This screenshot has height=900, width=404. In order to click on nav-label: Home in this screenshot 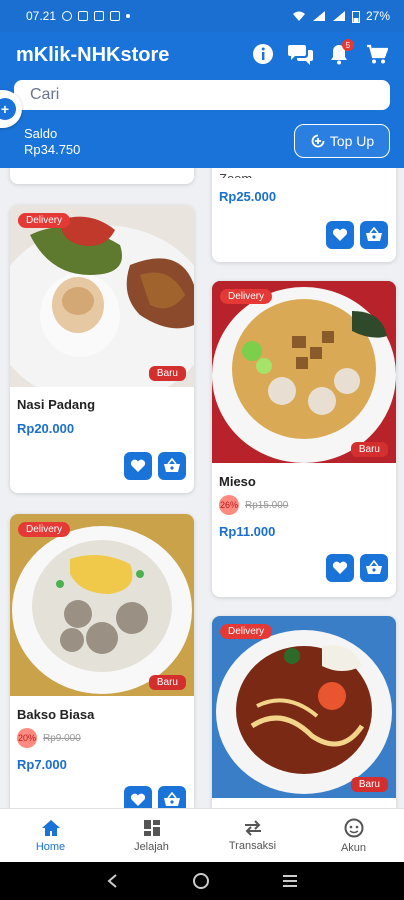, I will do `click(50, 846)`.